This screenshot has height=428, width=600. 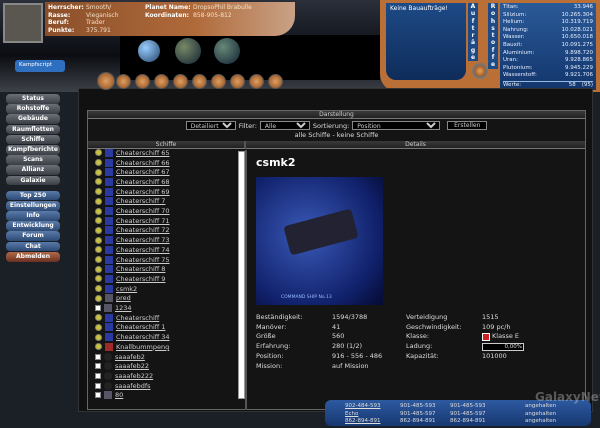 What do you see at coordinates (33, 139) in the screenshot?
I see `nav-schiffe: Schiffe` at bounding box center [33, 139].